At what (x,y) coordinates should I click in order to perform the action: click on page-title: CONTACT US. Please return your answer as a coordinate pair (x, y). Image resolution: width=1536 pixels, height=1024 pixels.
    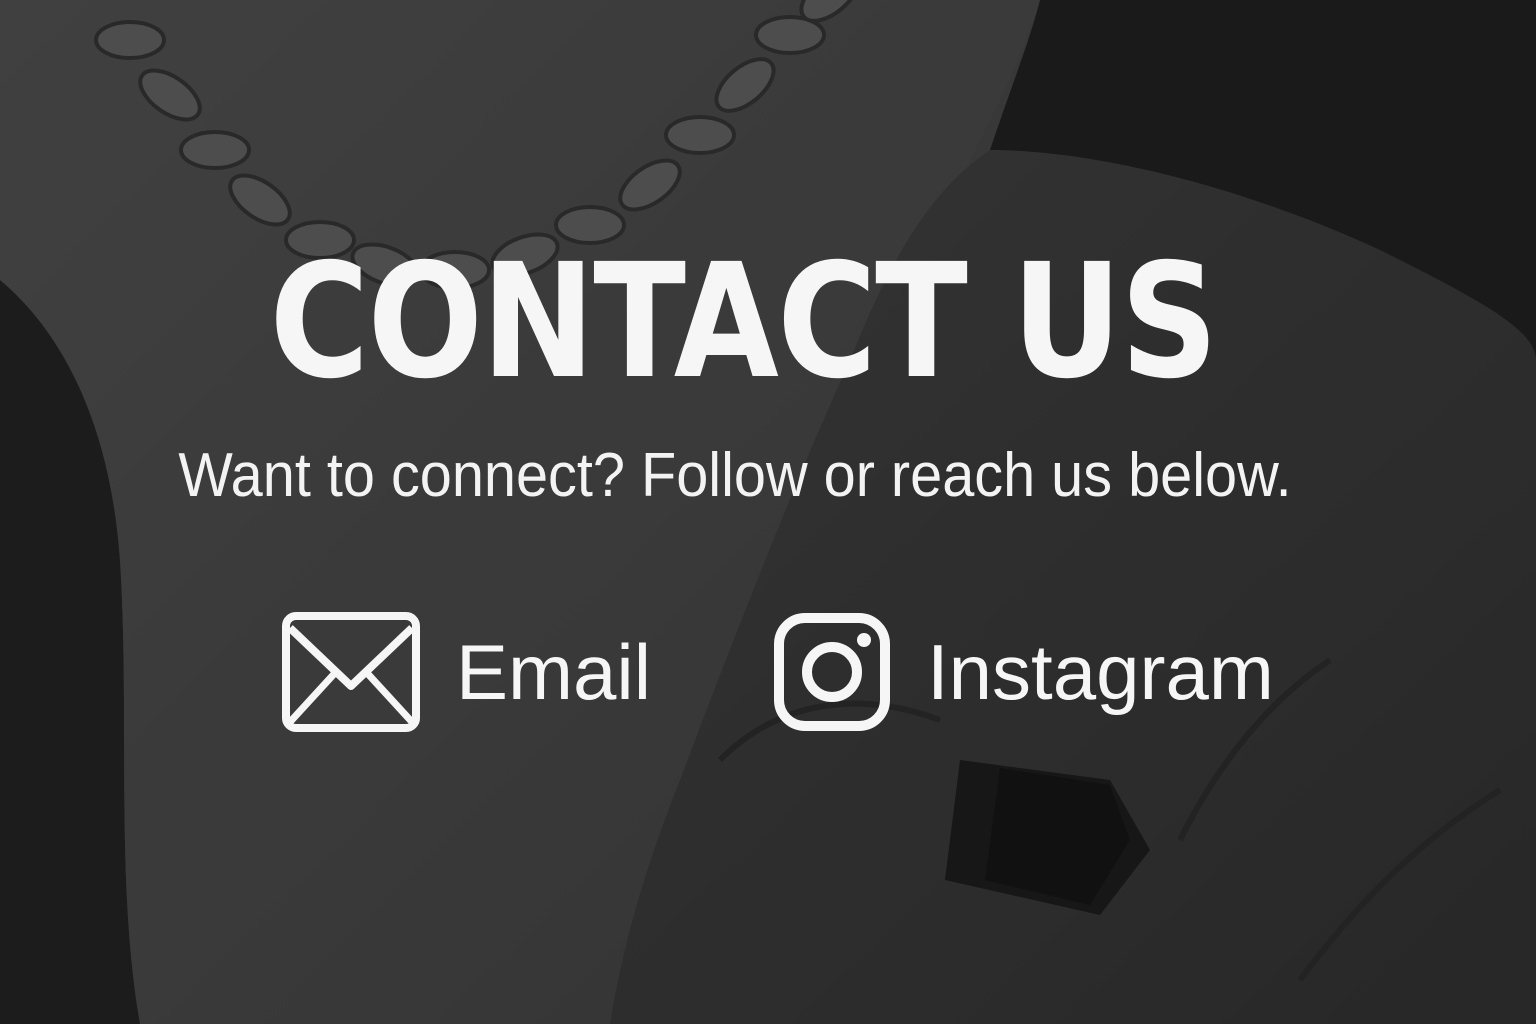
    Looking at the image, I should click on (744, 322).